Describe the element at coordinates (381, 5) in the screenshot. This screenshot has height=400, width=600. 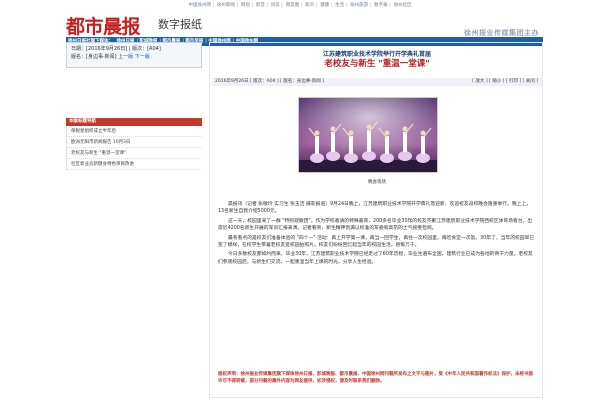
I see `topnav-item: 数字报` at that location.